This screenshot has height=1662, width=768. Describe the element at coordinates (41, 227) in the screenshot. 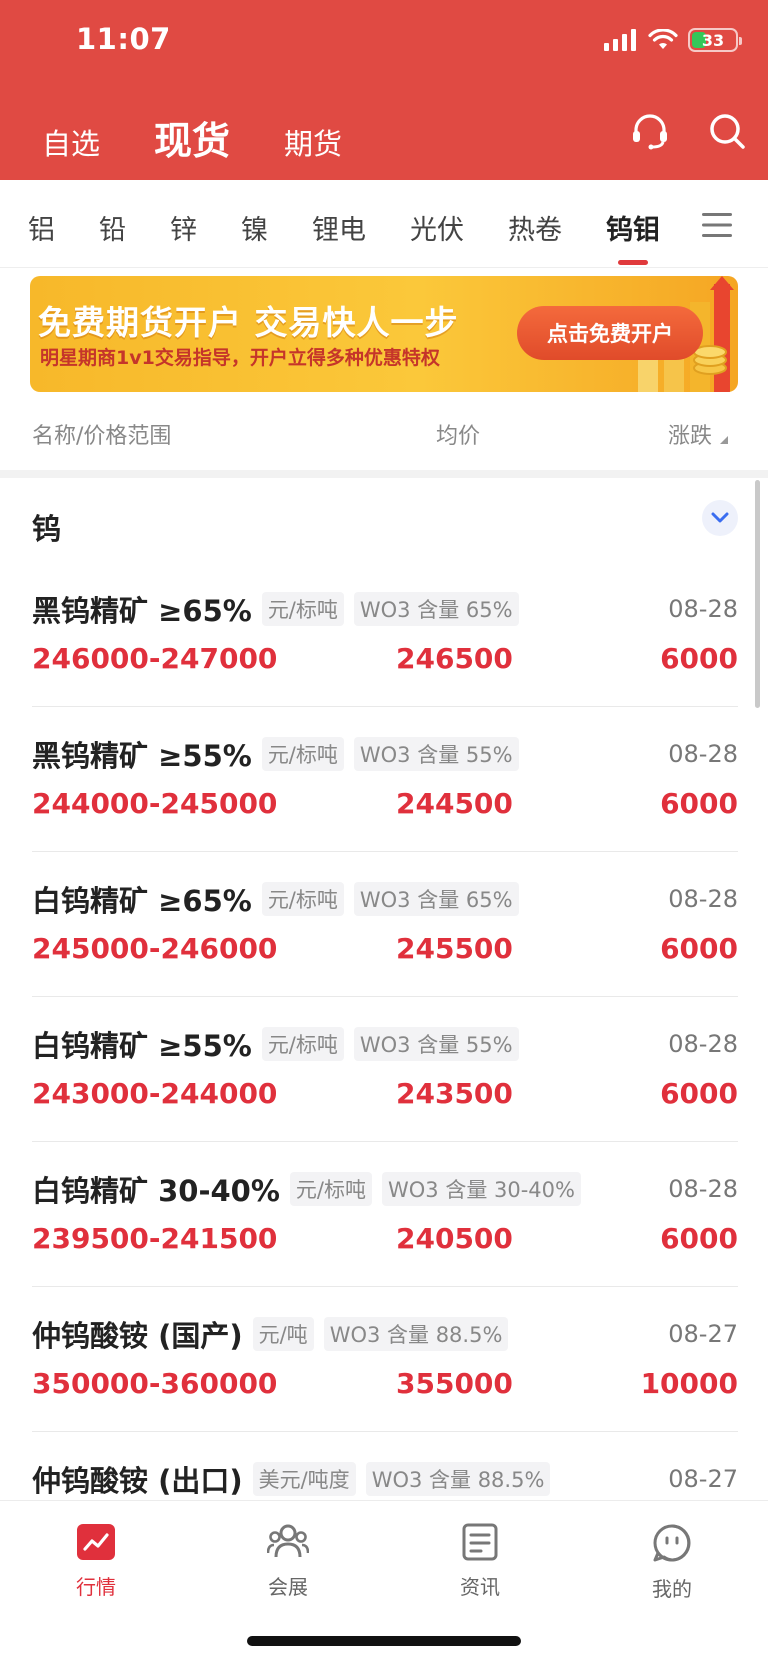

I see `category-tab-aluminum: 铝` at that location.